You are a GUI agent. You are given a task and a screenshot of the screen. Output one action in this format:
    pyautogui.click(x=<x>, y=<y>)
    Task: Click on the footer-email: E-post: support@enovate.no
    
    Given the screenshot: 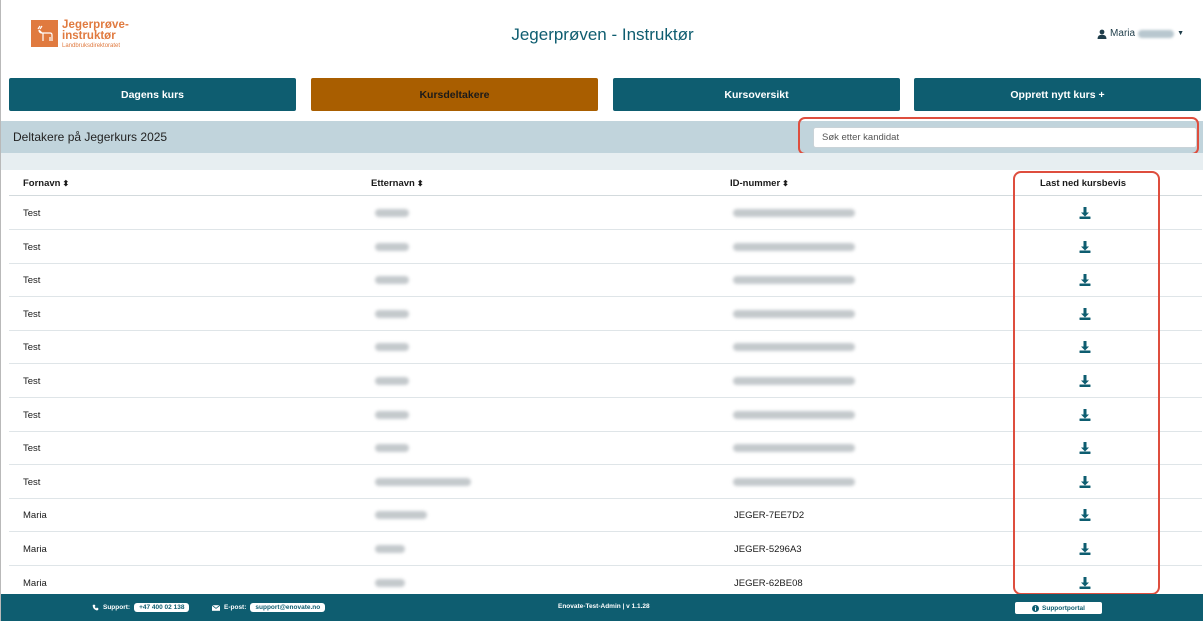 What is the action you would take?
    pyautogui.click(x=269, y=607)
    